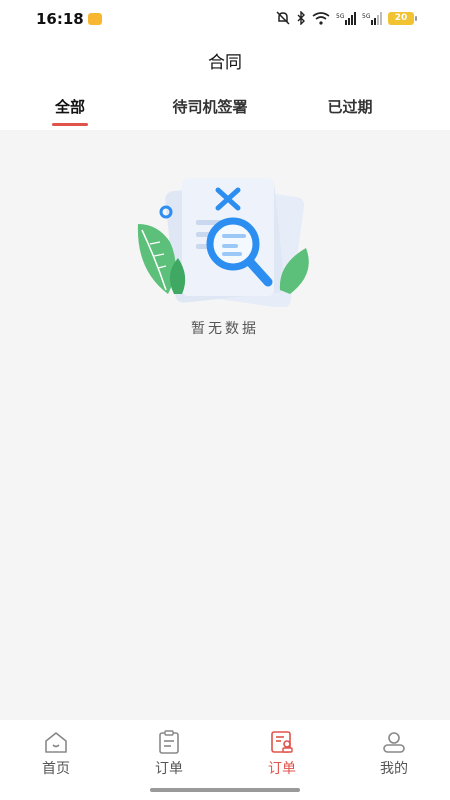 Image resolution: width=450 pixels, height=800 pixels. What do you see at coordinates (321, 18) in the screenshot?
I see `wifi-icon` at bounding box center [321, 18].